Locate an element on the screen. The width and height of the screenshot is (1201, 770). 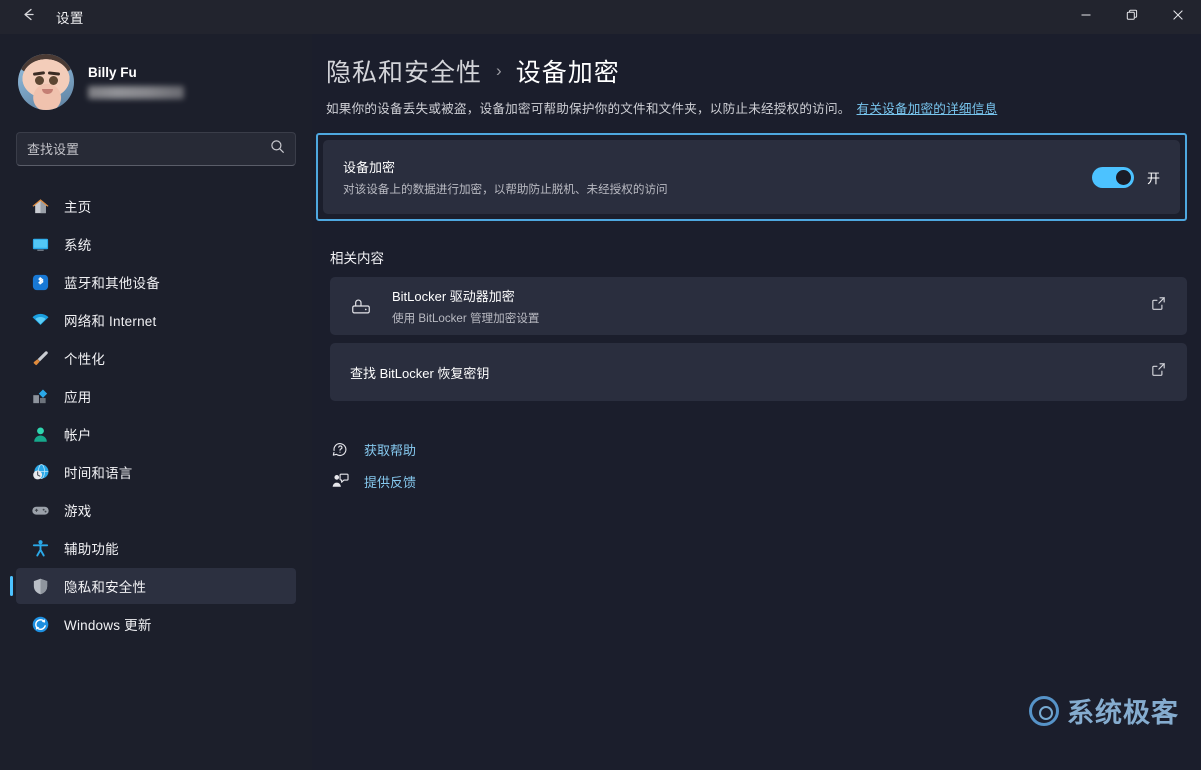
sidebar-item-label: 时间和语言 is located at coordinates (98, 473).